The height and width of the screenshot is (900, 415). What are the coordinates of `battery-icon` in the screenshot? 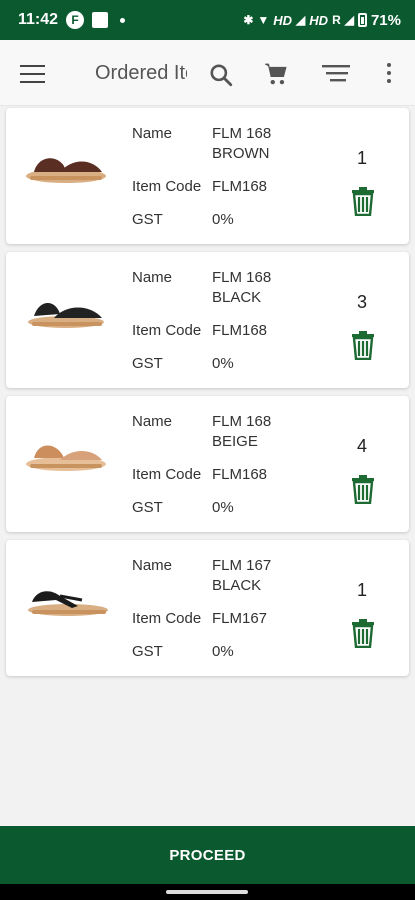 It's located at (362, 20).